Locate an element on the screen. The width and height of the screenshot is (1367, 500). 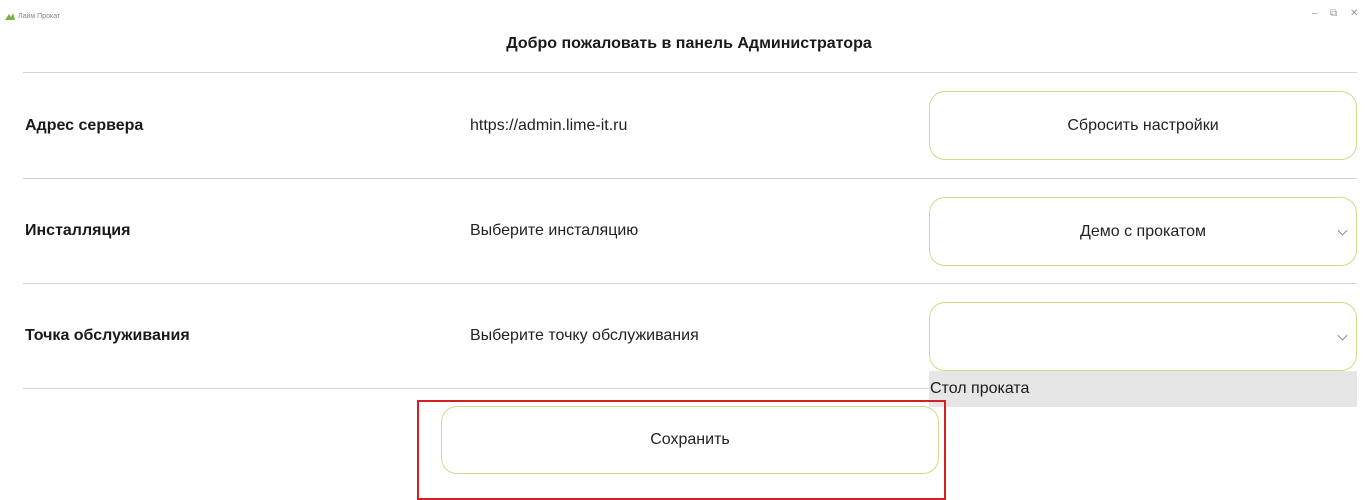
reset-settings-label: Сбросить настройки is located at coordinates (1143, 125).